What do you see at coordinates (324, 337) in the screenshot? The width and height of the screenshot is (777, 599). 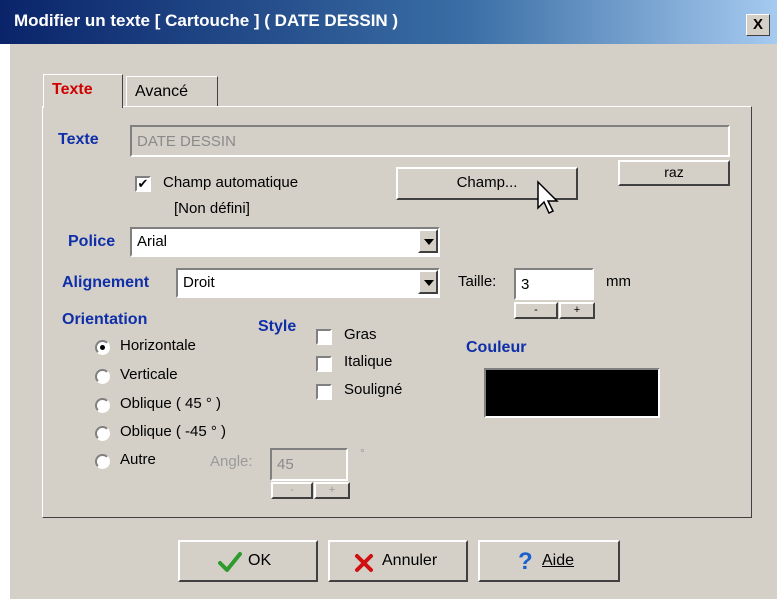 I see `gras-checkbox` at bounding box center [324, 337].